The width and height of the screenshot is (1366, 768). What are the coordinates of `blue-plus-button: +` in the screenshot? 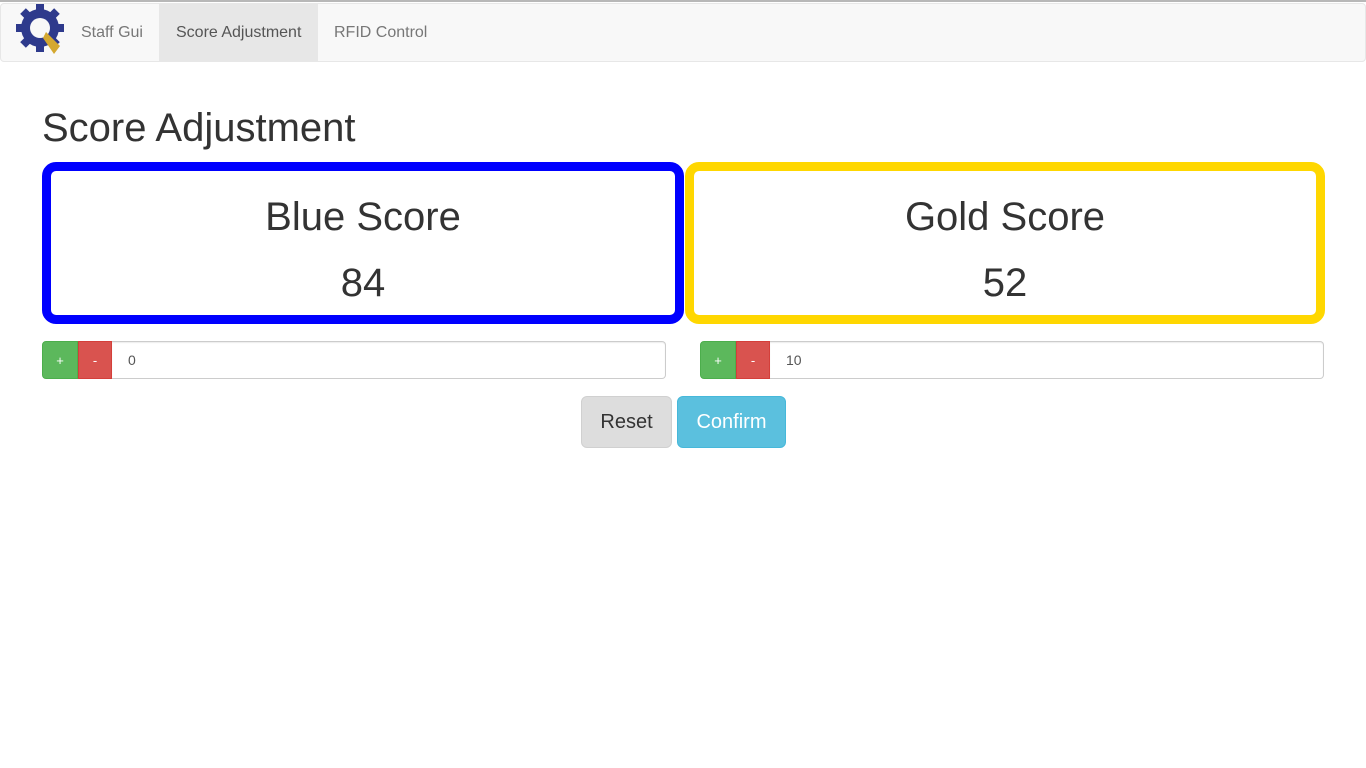 It's located at (60, 360).